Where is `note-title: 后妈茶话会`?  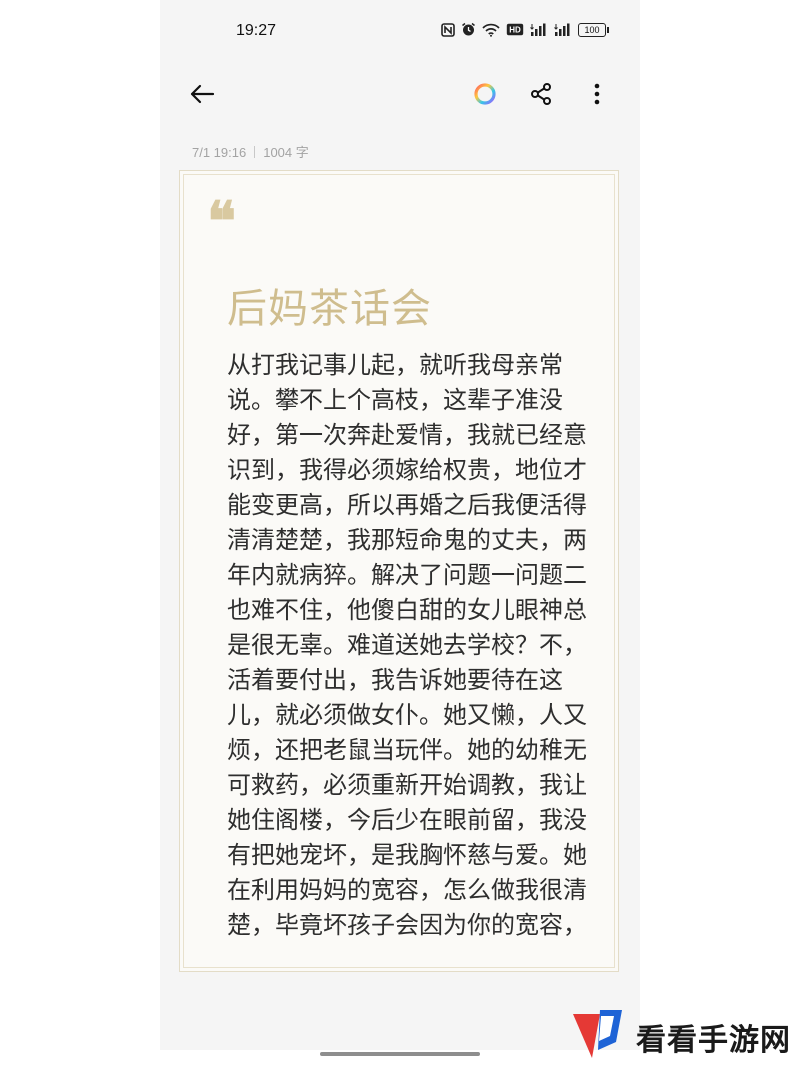
note-title: 后妈茶话会 is located at coordinates (329, 309).